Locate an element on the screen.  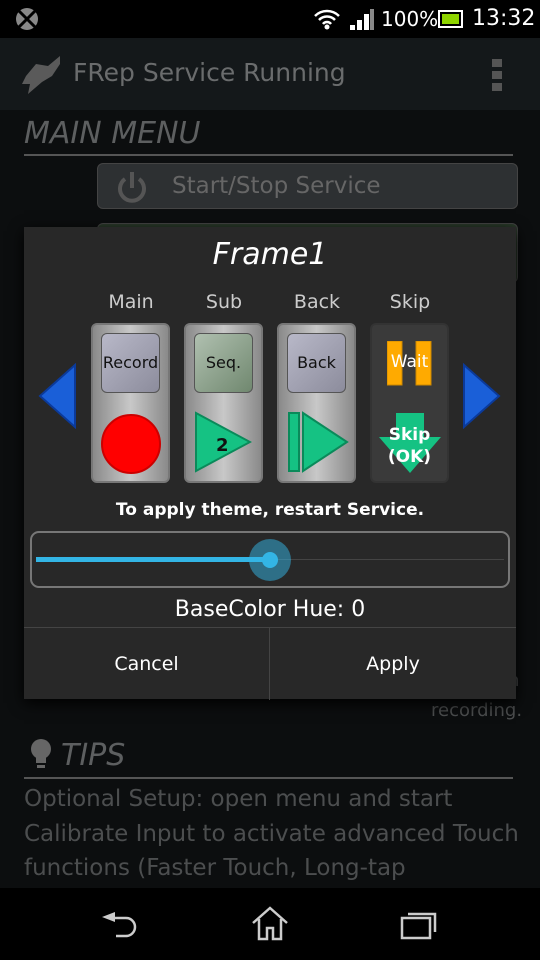
column-header-skip: Skip is located at coordinates (410, 302).